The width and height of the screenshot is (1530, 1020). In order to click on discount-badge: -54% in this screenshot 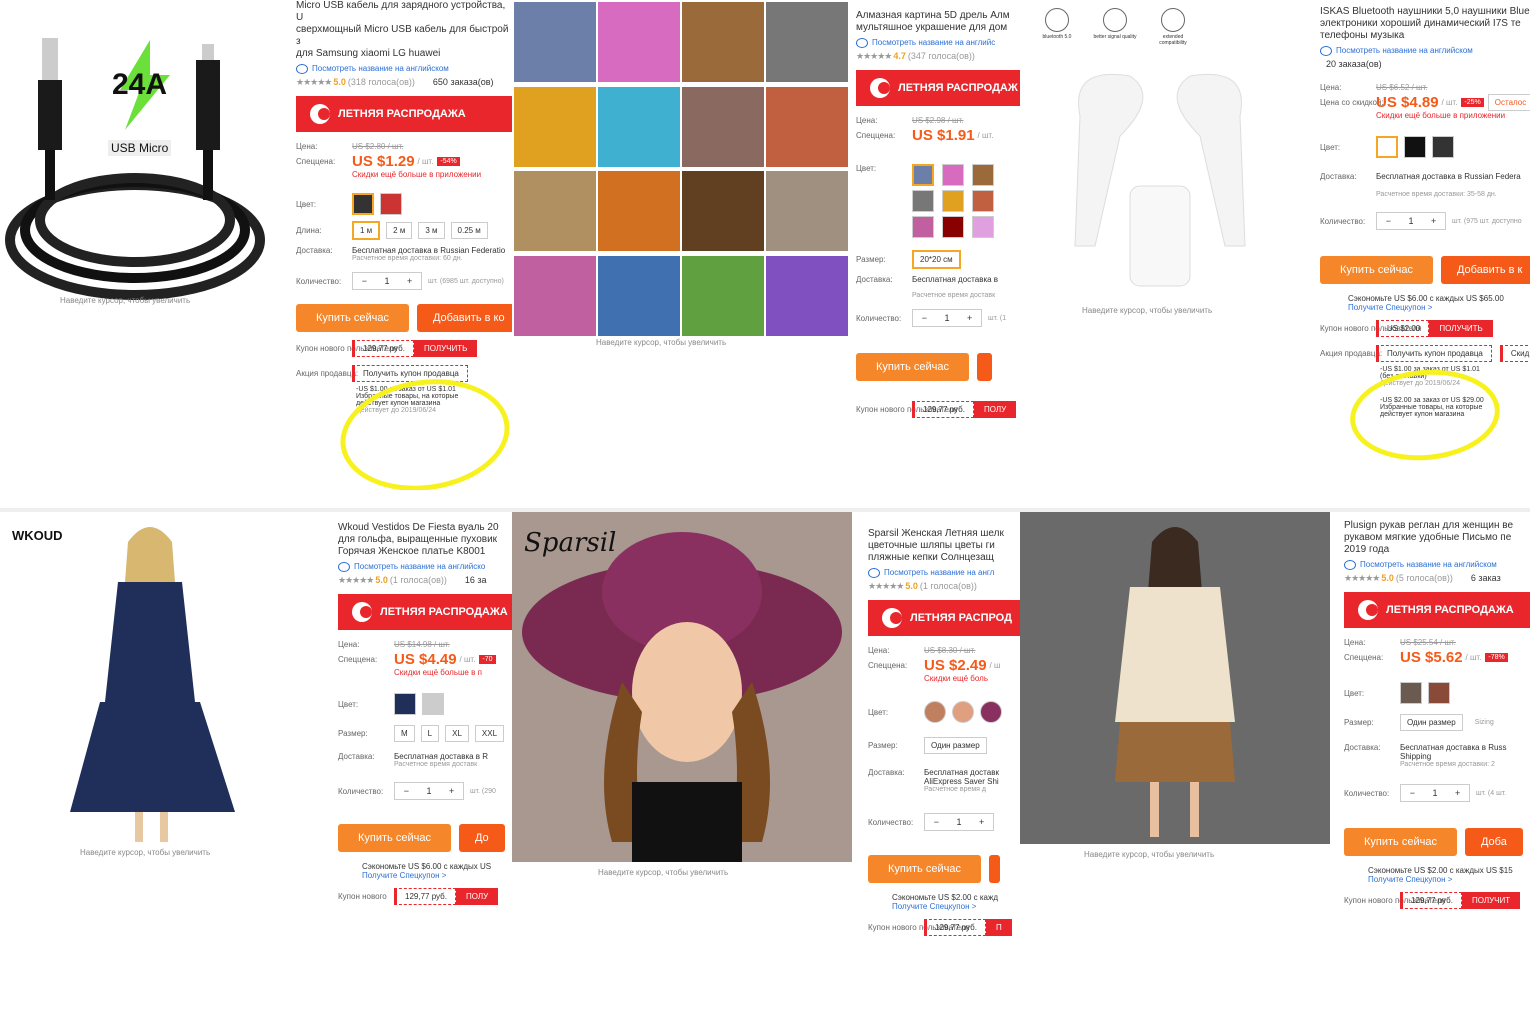, I will do `click(448, 161)`.